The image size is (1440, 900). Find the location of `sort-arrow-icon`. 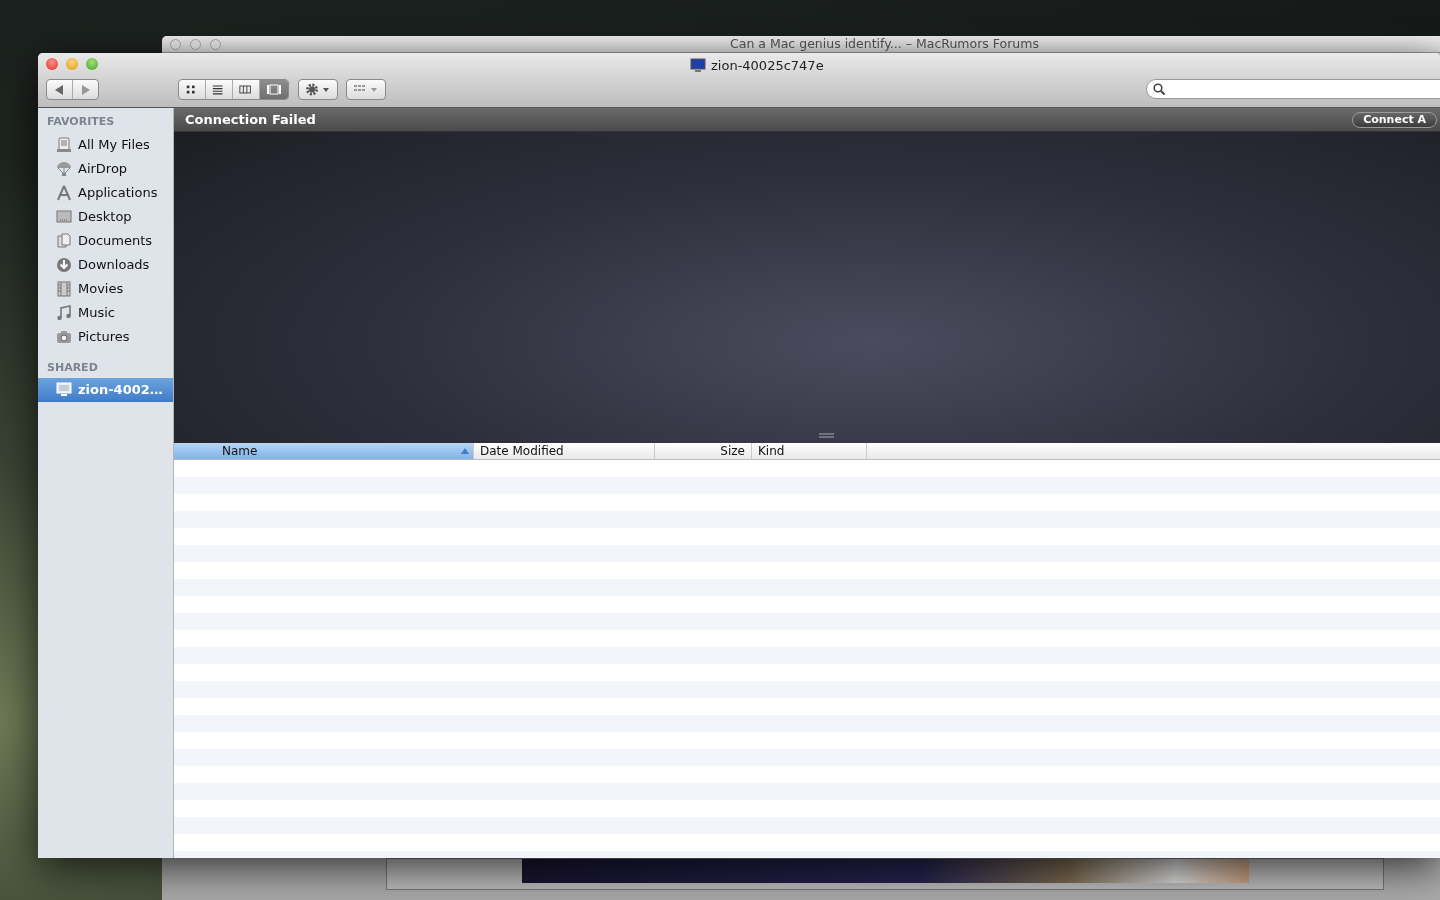

sort-arrow-icon is located at coordinates (465, 451).